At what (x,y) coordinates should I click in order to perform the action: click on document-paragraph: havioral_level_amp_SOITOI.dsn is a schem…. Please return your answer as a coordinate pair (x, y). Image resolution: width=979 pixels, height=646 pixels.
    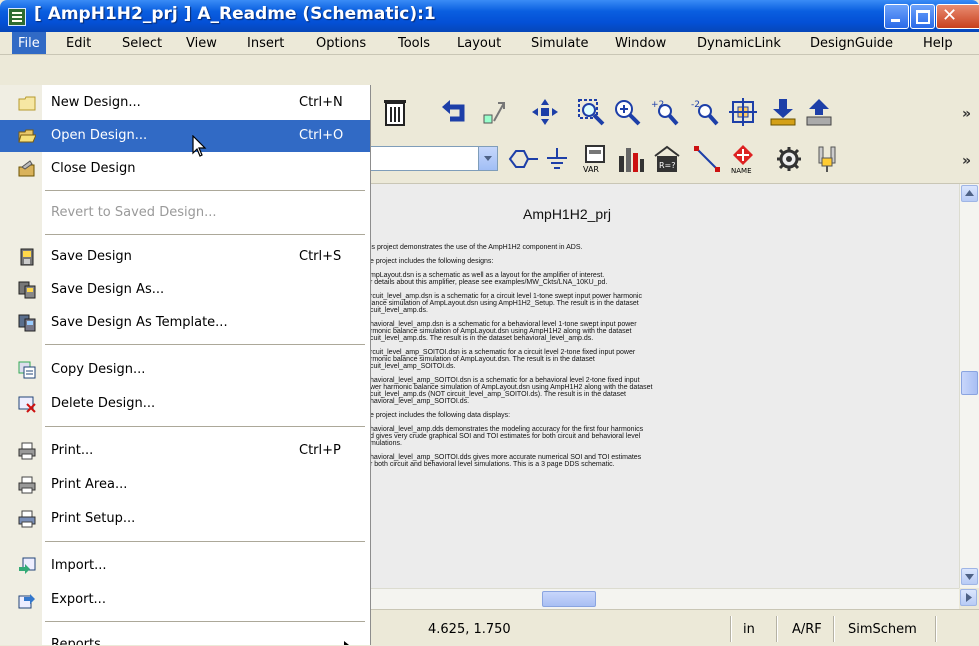
    Looking at the image, I should click on (511, 391).